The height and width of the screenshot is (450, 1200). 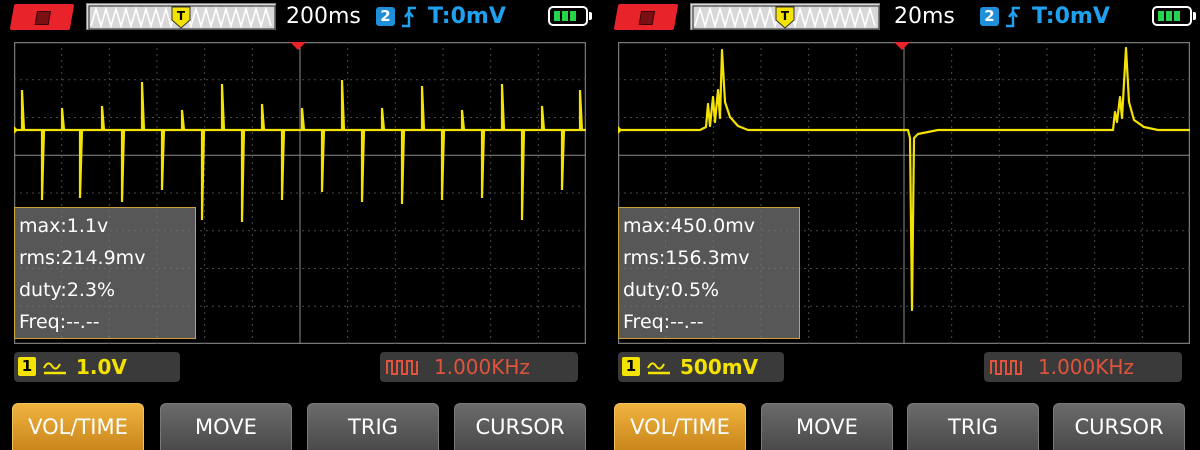 What do you see at coordinates (101, 367) in the screenshot?
I see `volts-per-division: 1.0V` at bounding box center [101, 367].